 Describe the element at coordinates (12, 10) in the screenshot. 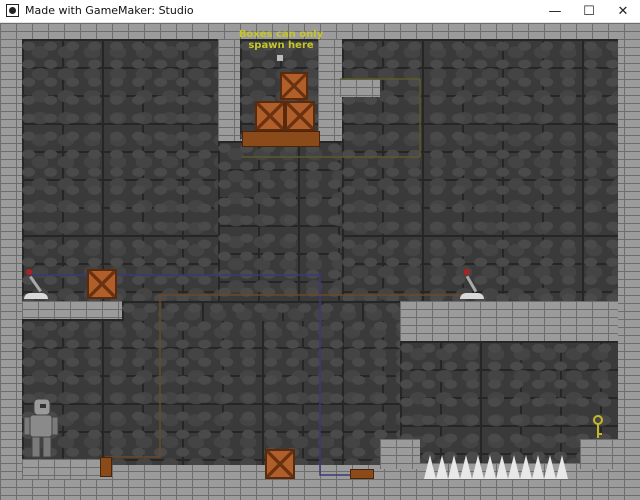

I see `app-icon` at that location.